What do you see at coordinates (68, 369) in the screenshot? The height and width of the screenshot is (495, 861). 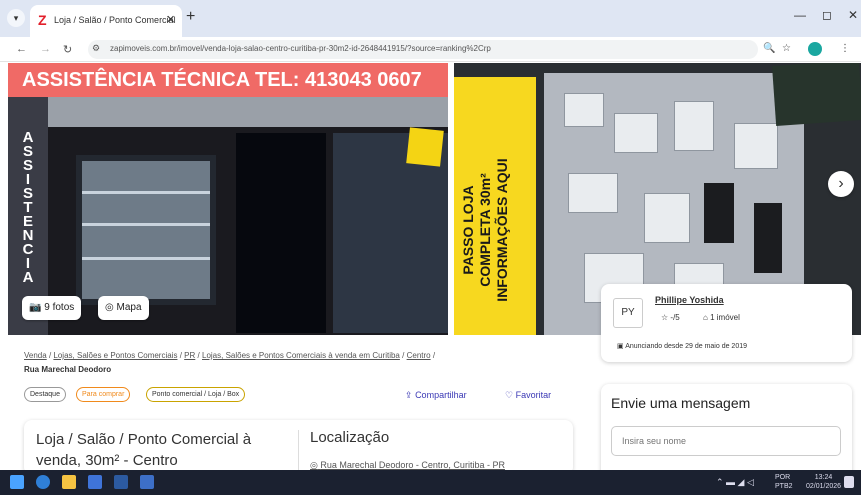 I see `breadcrumb-current: Rua Marechal Deodoro` at bounding box center [68, 369].